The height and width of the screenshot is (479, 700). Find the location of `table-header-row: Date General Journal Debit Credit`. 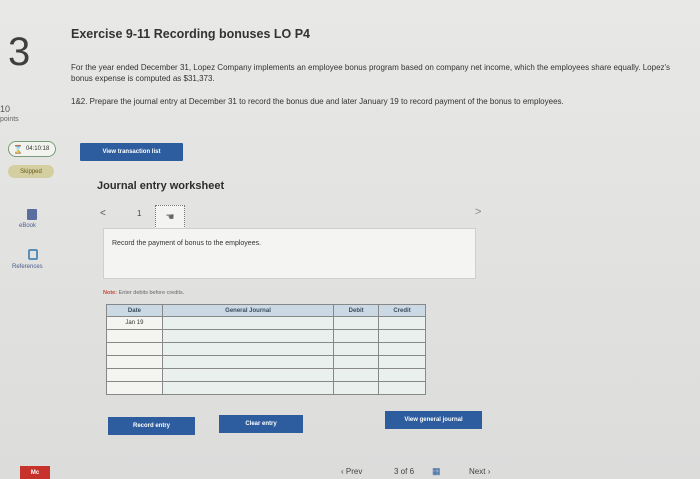

table-header-row: Date General Journal Debit Credit is located at coordinates (266, 310).